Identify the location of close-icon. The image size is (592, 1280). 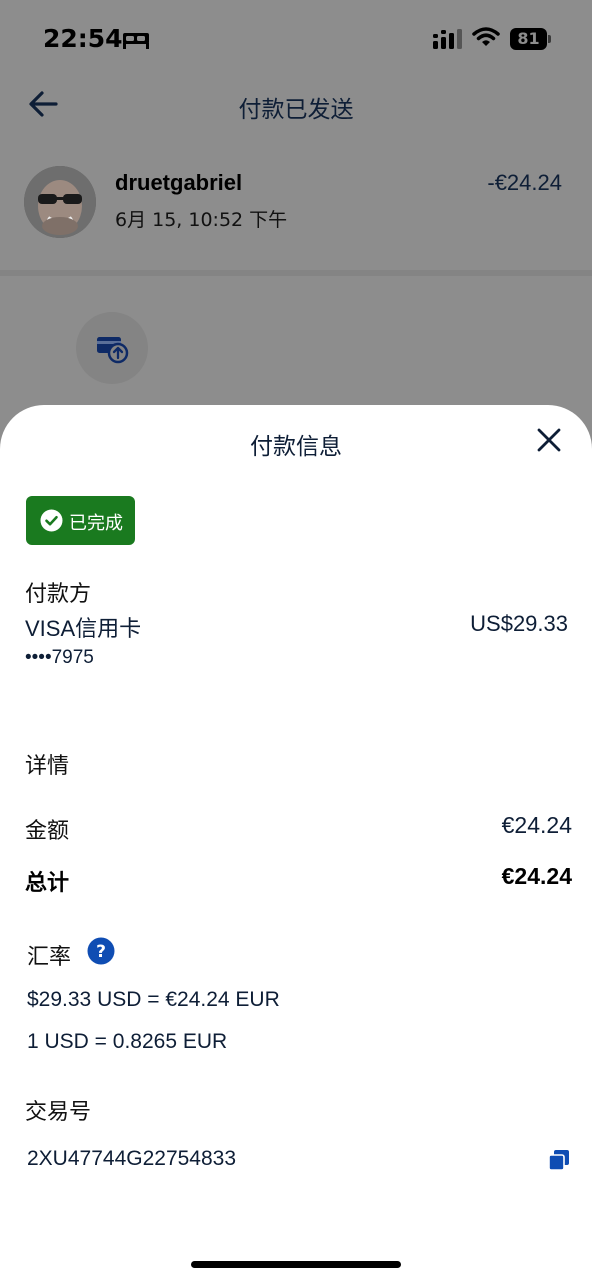
(549, 440).